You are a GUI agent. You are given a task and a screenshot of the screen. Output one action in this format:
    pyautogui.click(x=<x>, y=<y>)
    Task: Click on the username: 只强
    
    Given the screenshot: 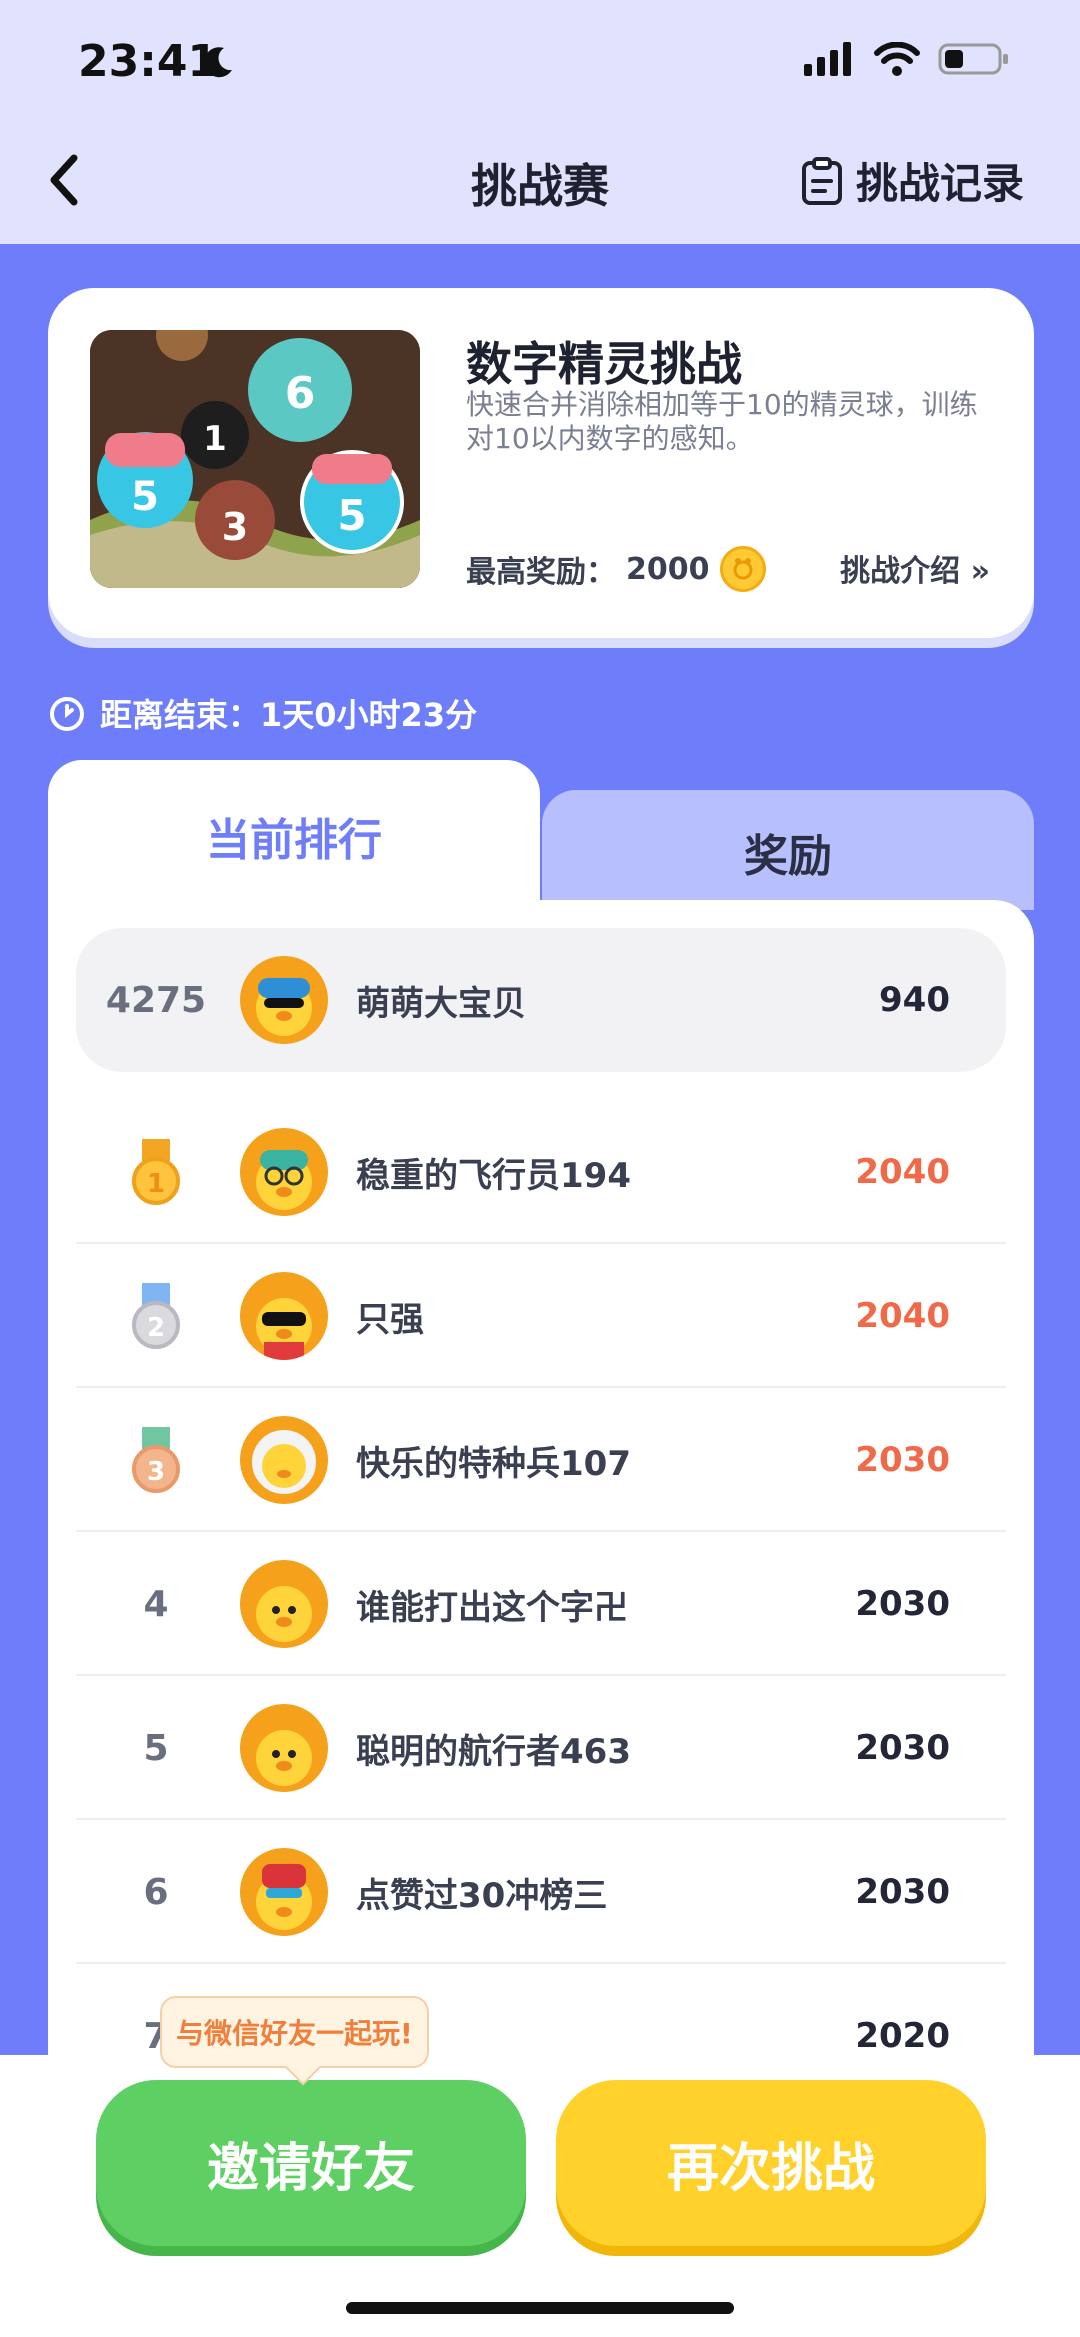 What is the action you would take?
    pyautogui.click(x=390, y=1319)
    